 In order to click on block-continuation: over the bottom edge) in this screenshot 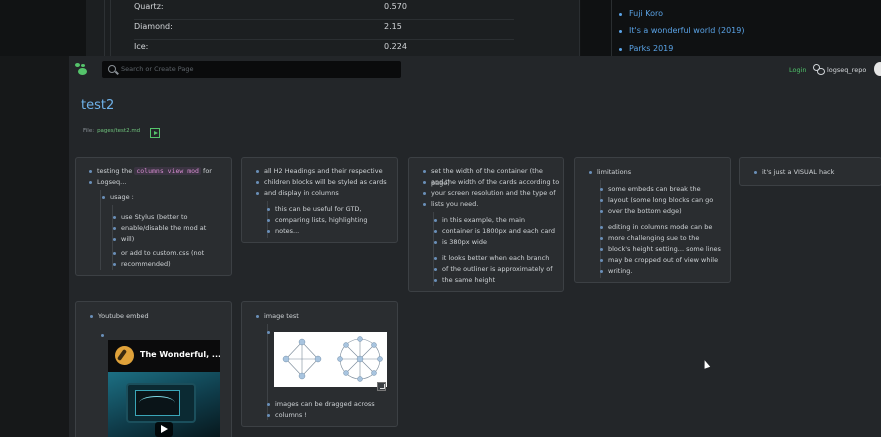, I will do `click(641, 211)`.